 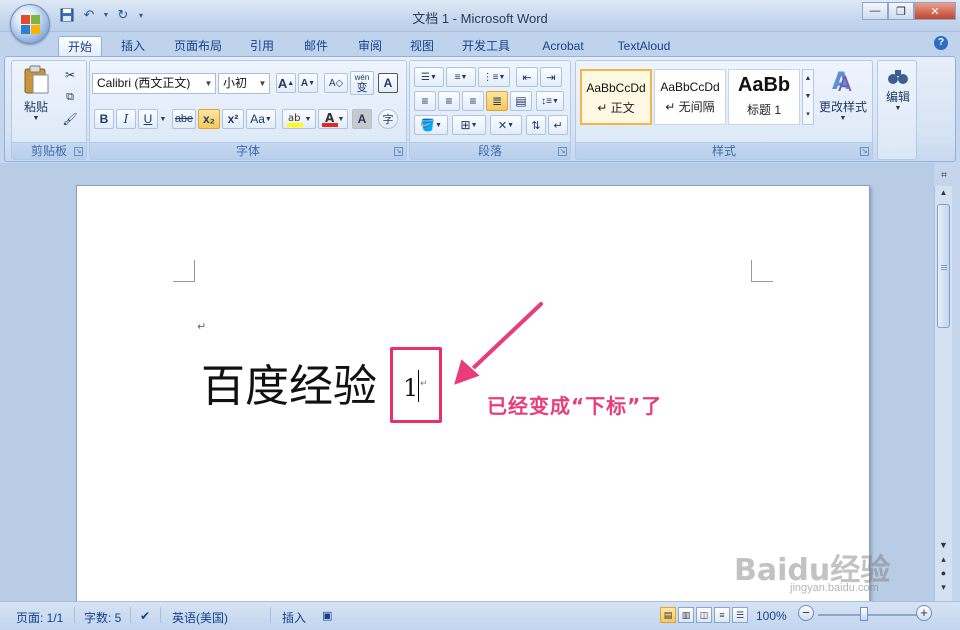 What do you see at coordinates (370, 46) in the screenshot?
I see `tab-review: 审阅` at bounding box center [370, 46].